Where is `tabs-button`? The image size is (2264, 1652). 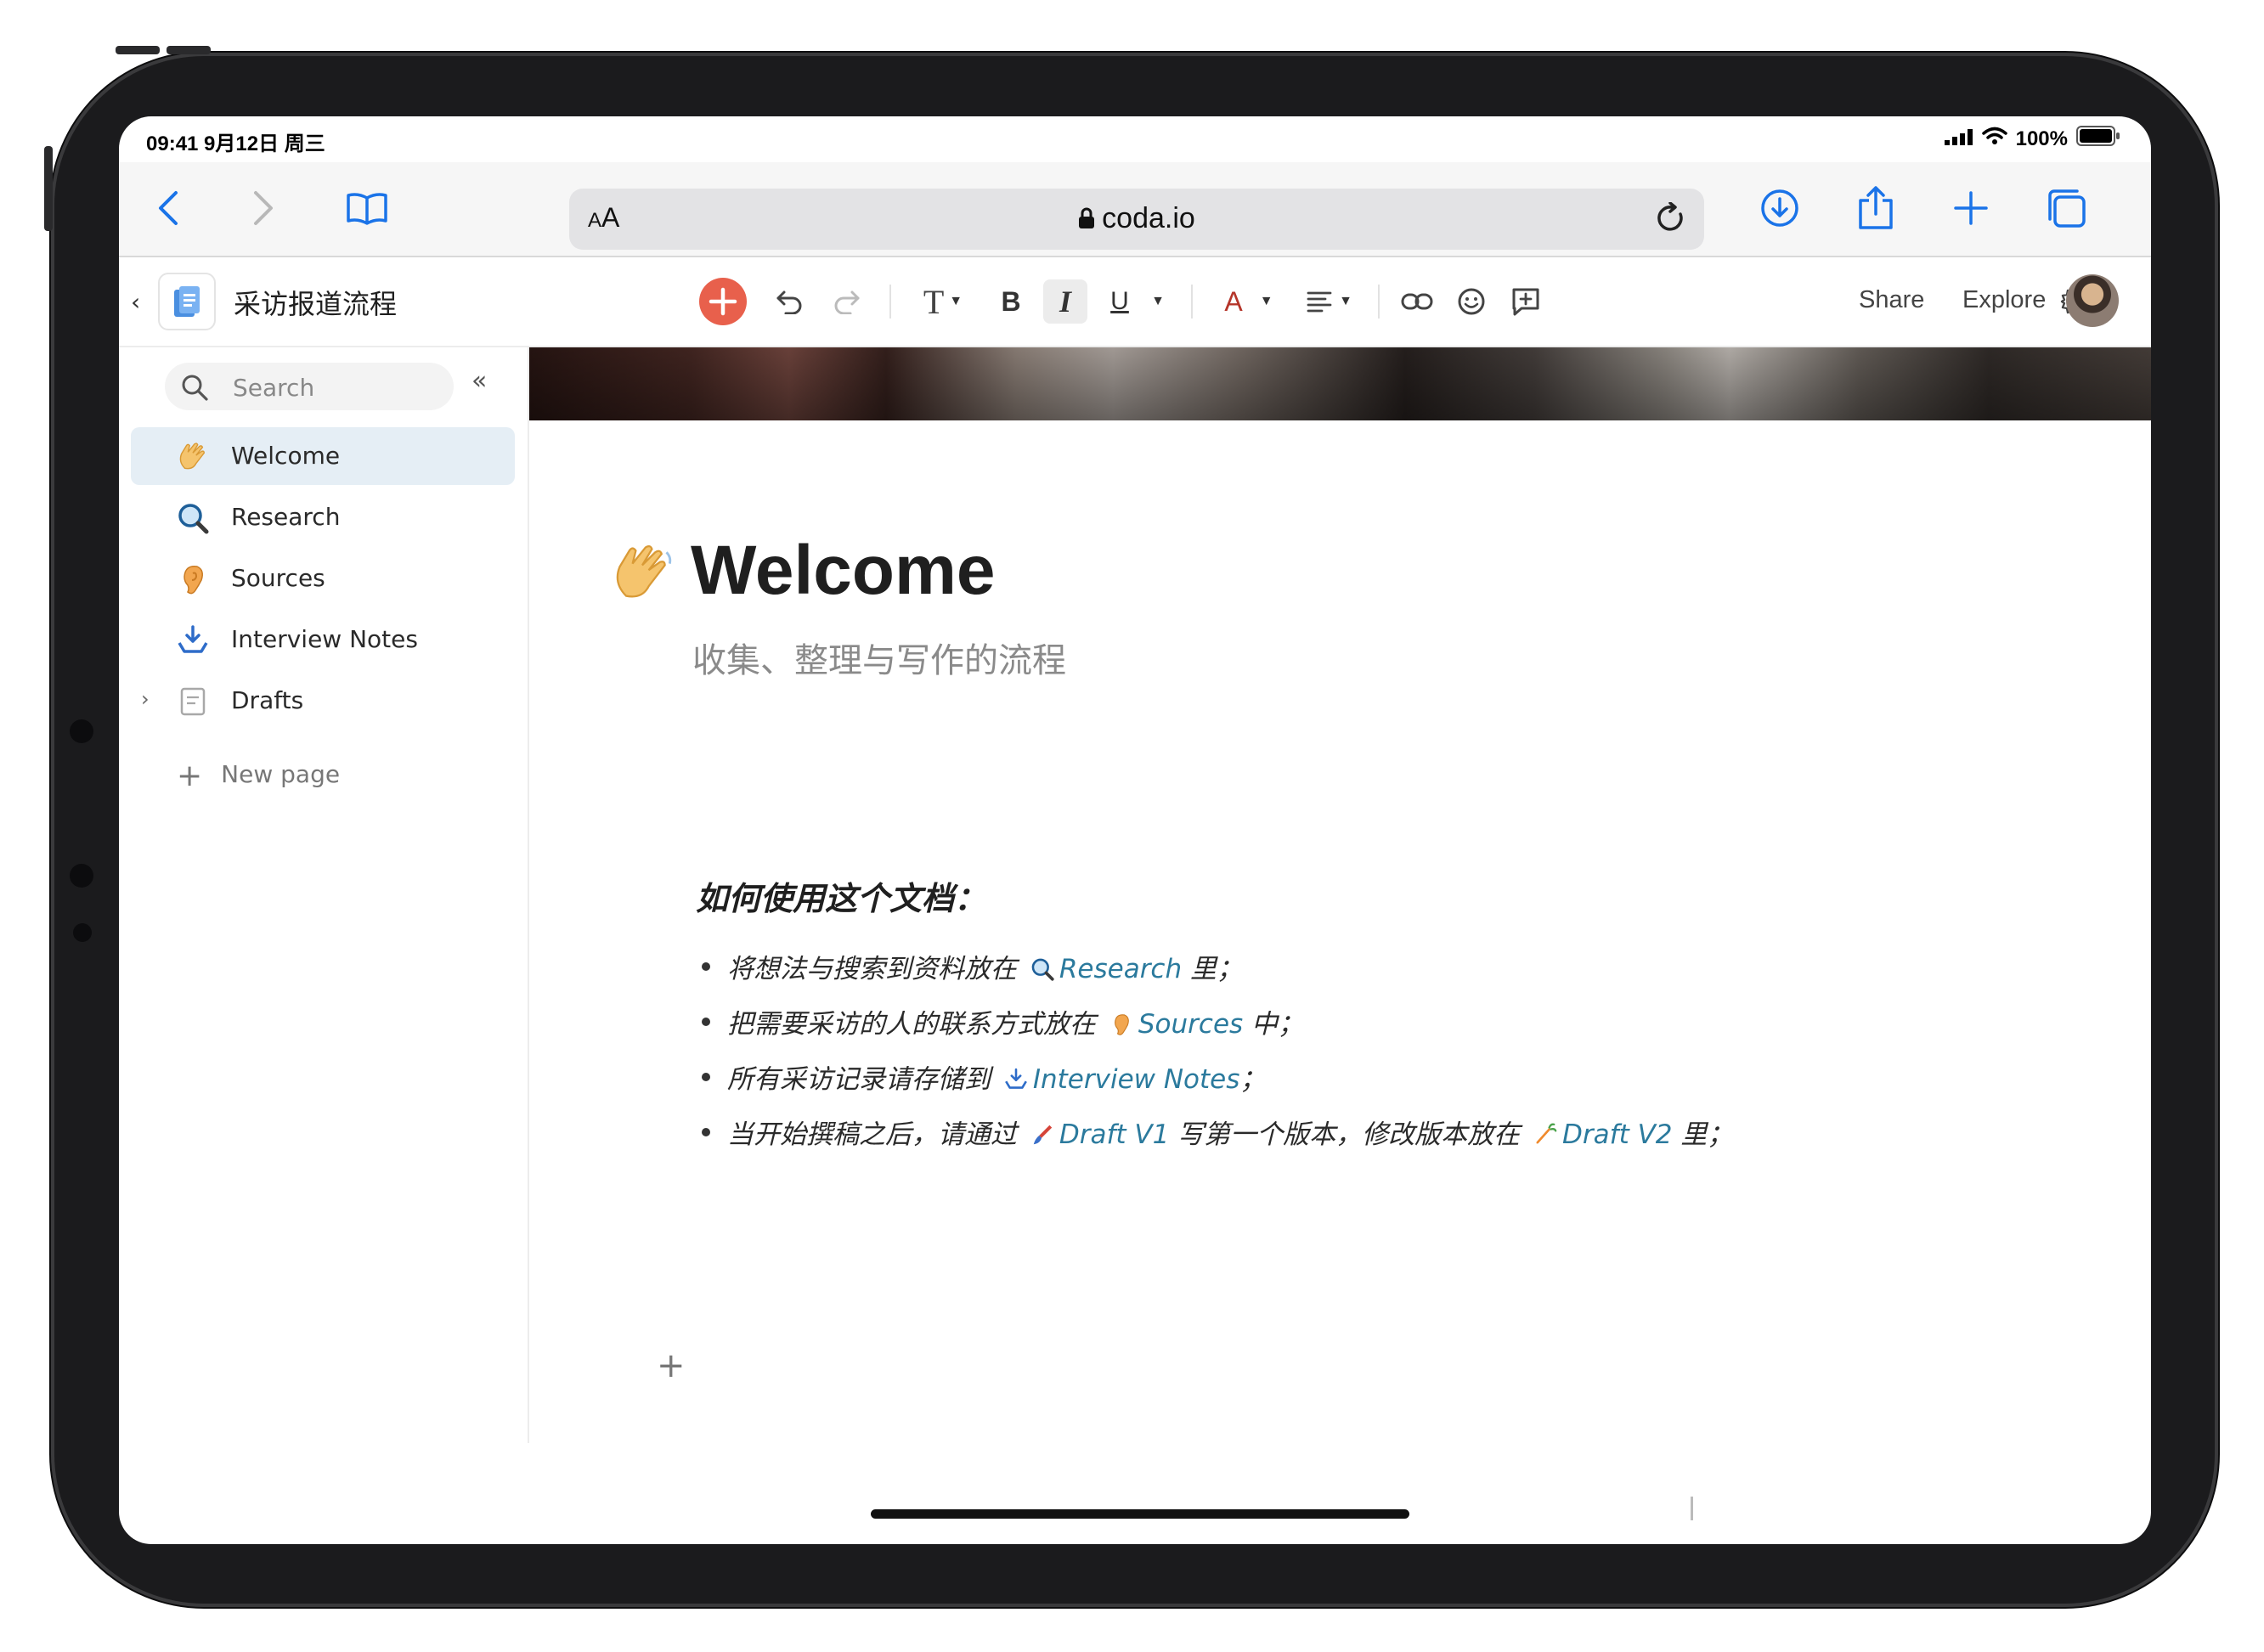
tabs-button is located at coordinates (2066, 208).